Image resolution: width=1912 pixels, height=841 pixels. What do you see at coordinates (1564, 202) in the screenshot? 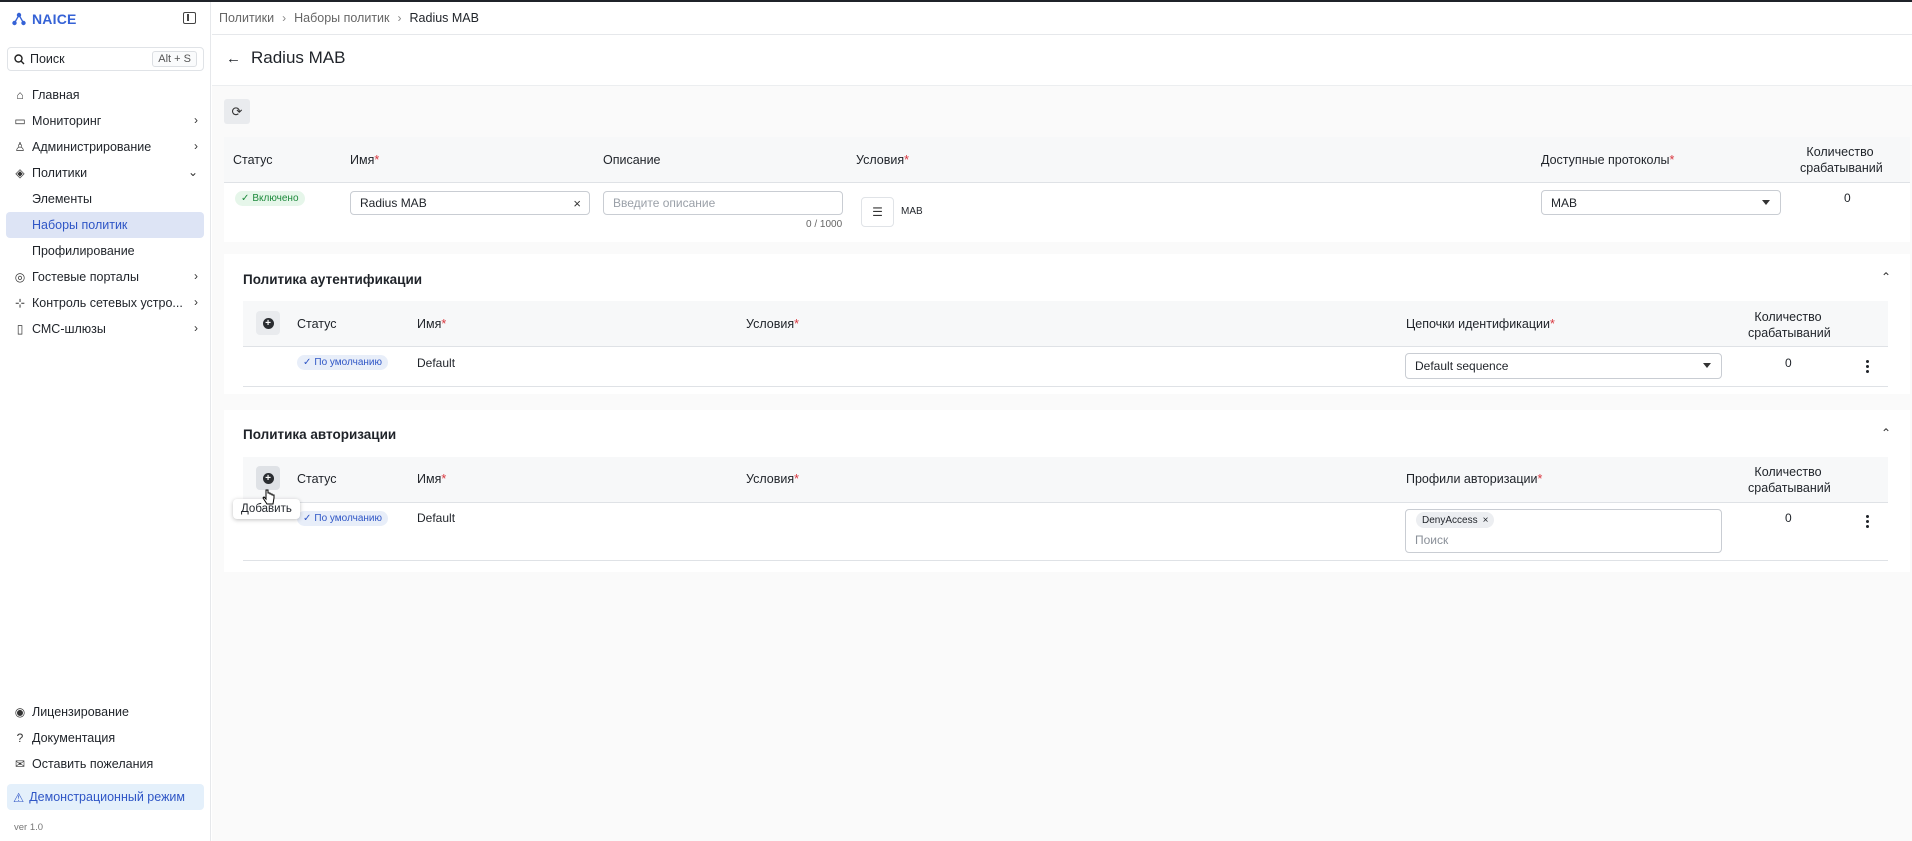
I see `protocols-value: MAB` at bounding box center [1564, 202].